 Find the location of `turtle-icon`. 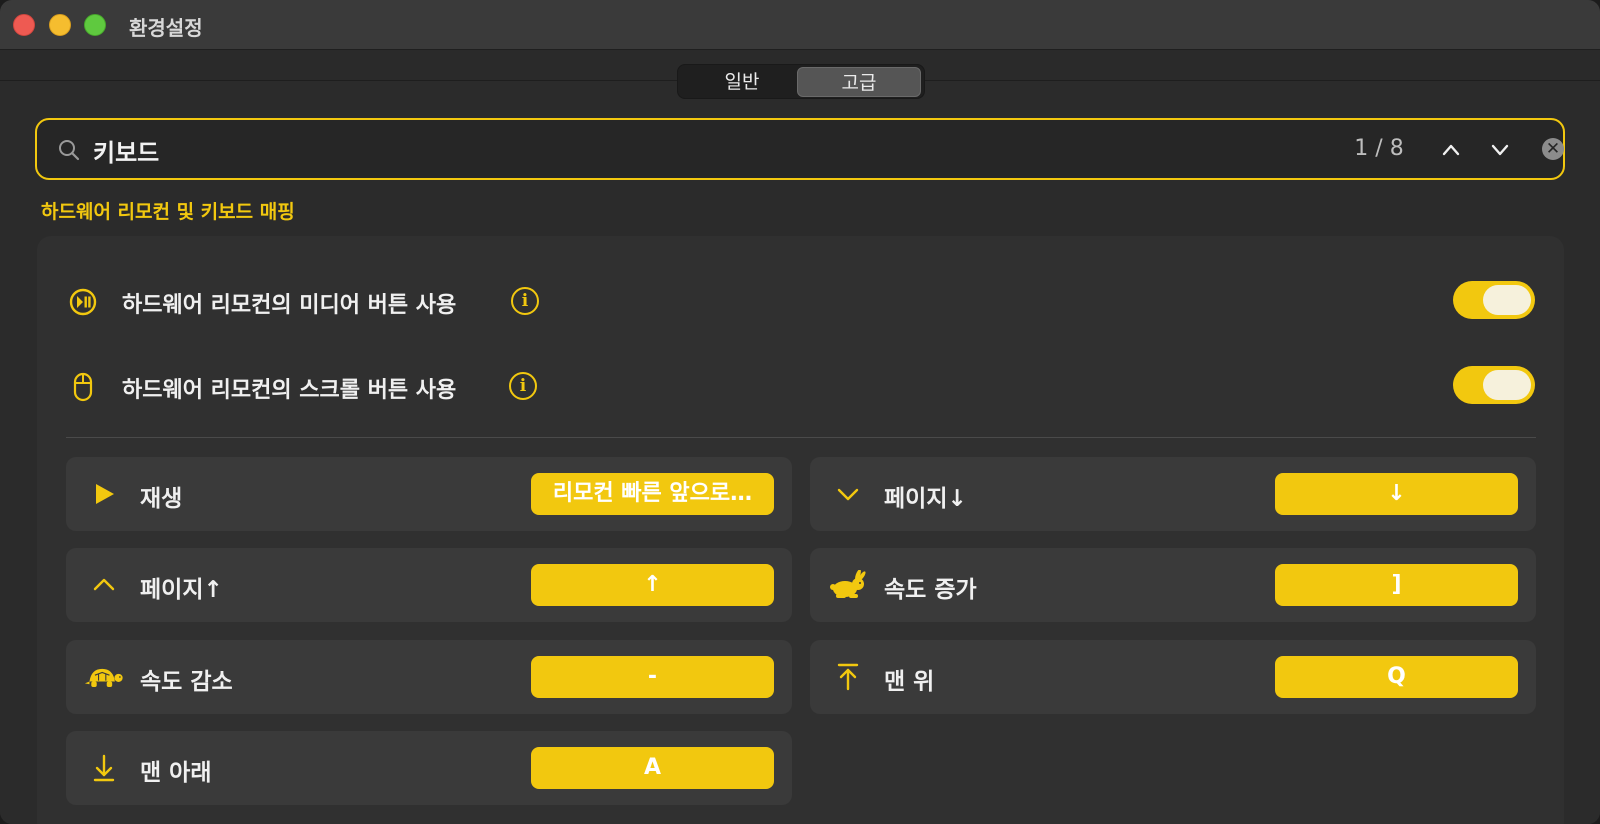

turtle-icon is located at coordinates (104, 677).